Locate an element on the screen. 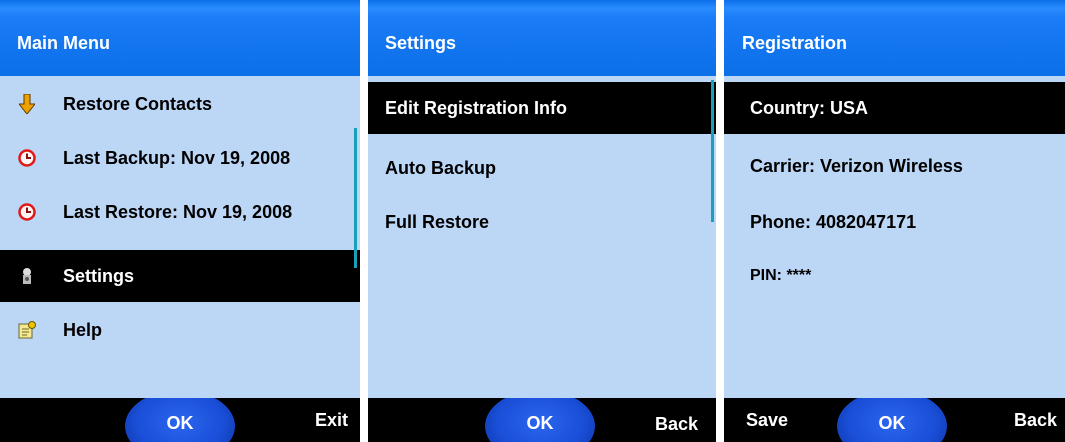 The width and height of the screenshot is (1065, 442). menu-item-label: Last Backup: Nov 19, 2008 is located at coordinates (177, 157).